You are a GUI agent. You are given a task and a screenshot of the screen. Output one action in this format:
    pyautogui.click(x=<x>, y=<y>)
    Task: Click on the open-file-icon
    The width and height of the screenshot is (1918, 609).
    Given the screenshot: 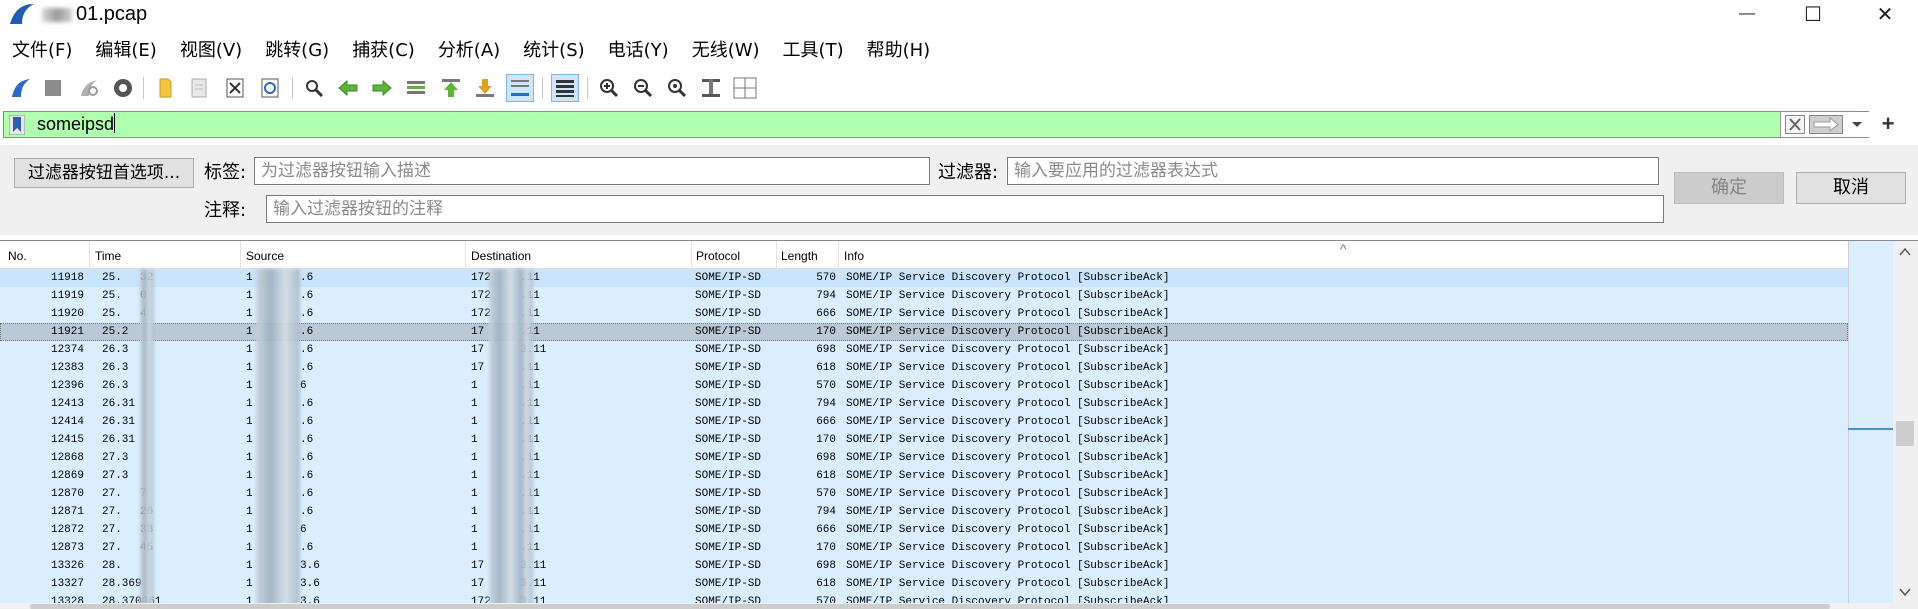 What is the action you would take?
    pyautogui.click(x=165, y=88)
    